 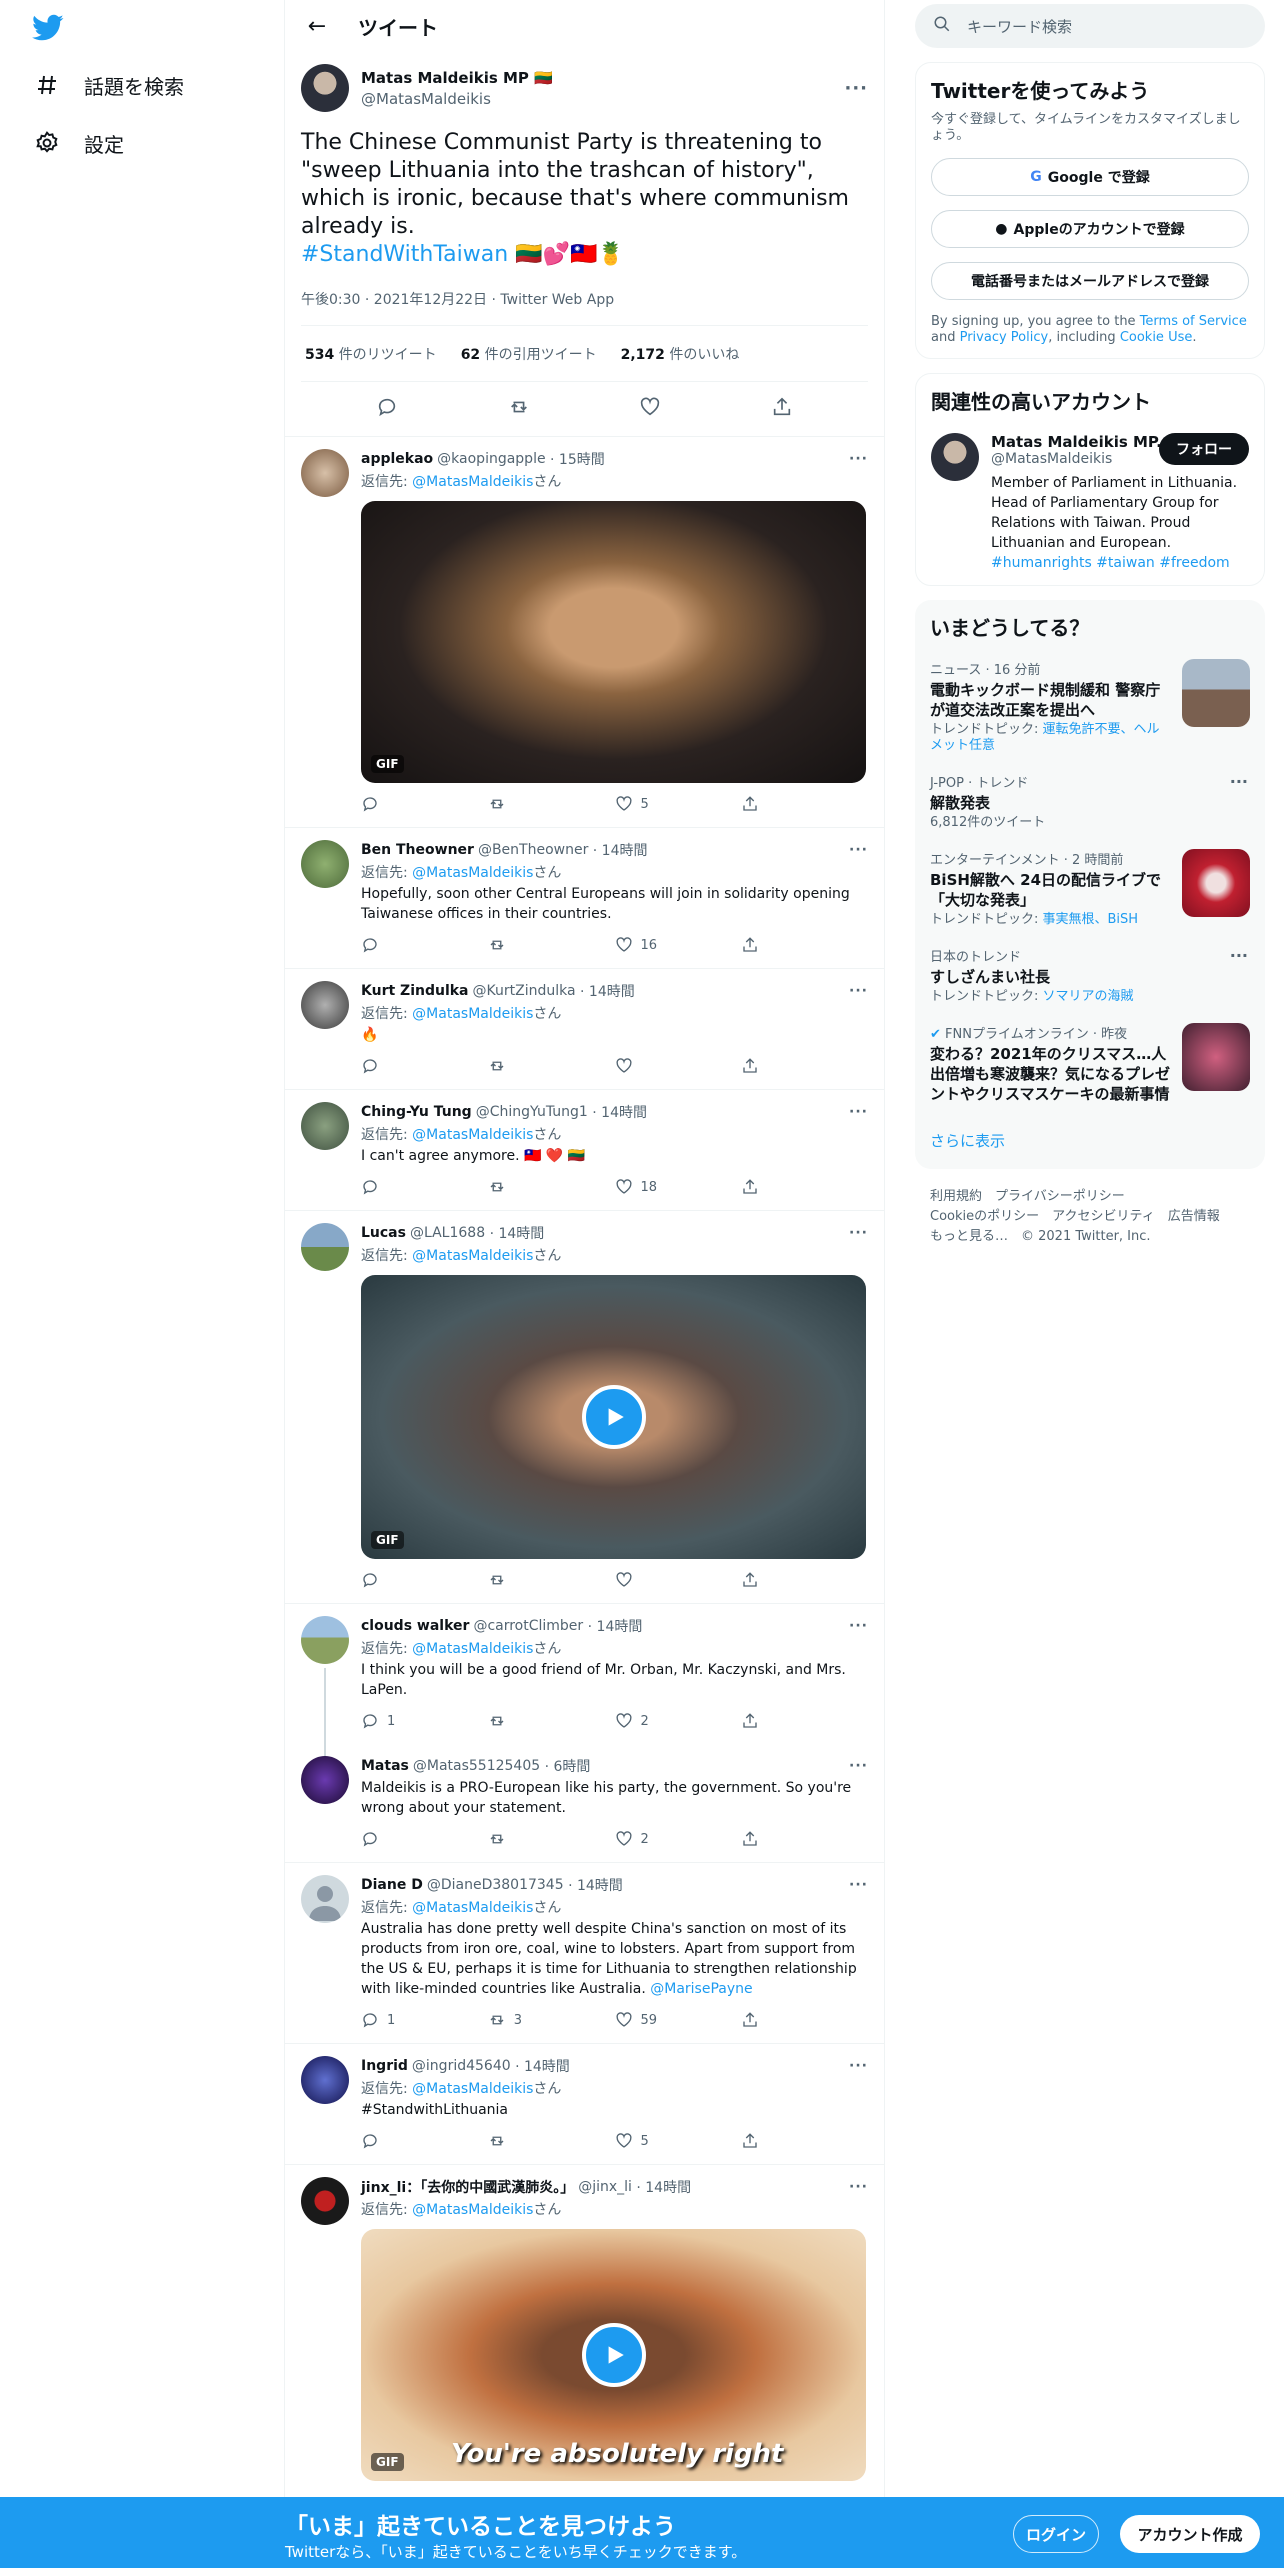 What do you see at coordinates (1193, 321) in the screenshot?
I see `terms-link: Terms of Service` at bounding box center [1193, 321].